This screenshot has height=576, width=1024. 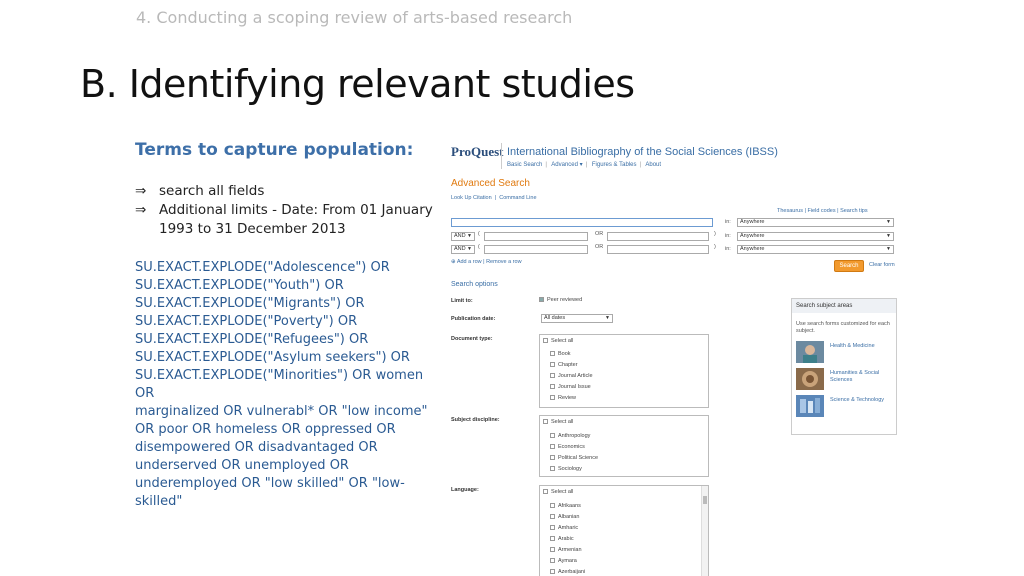 What do you see at coordinates (846, 352) in the screenshot?
I see `subject-health-medicine: Health & Medicine` at bounding box center [846, 352].